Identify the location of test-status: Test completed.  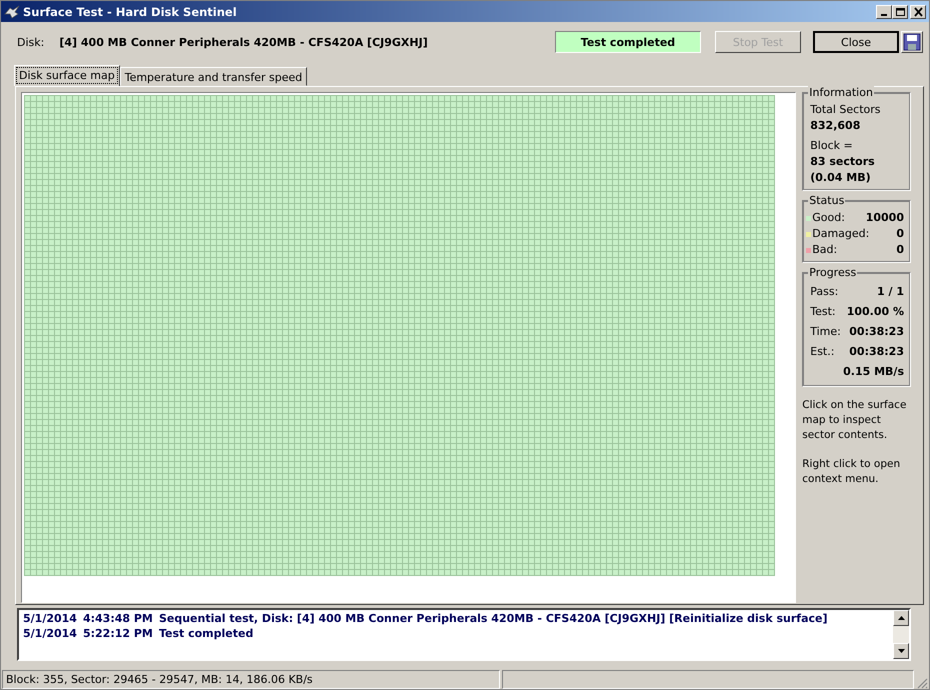
(628, 42).